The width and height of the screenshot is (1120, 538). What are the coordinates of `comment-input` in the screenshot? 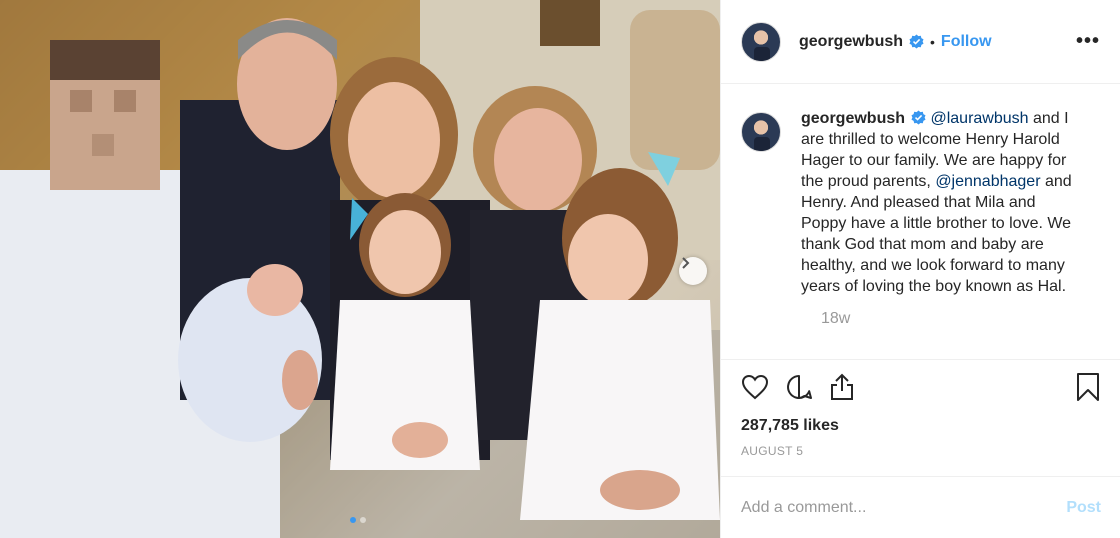 It's located at (904, 507).